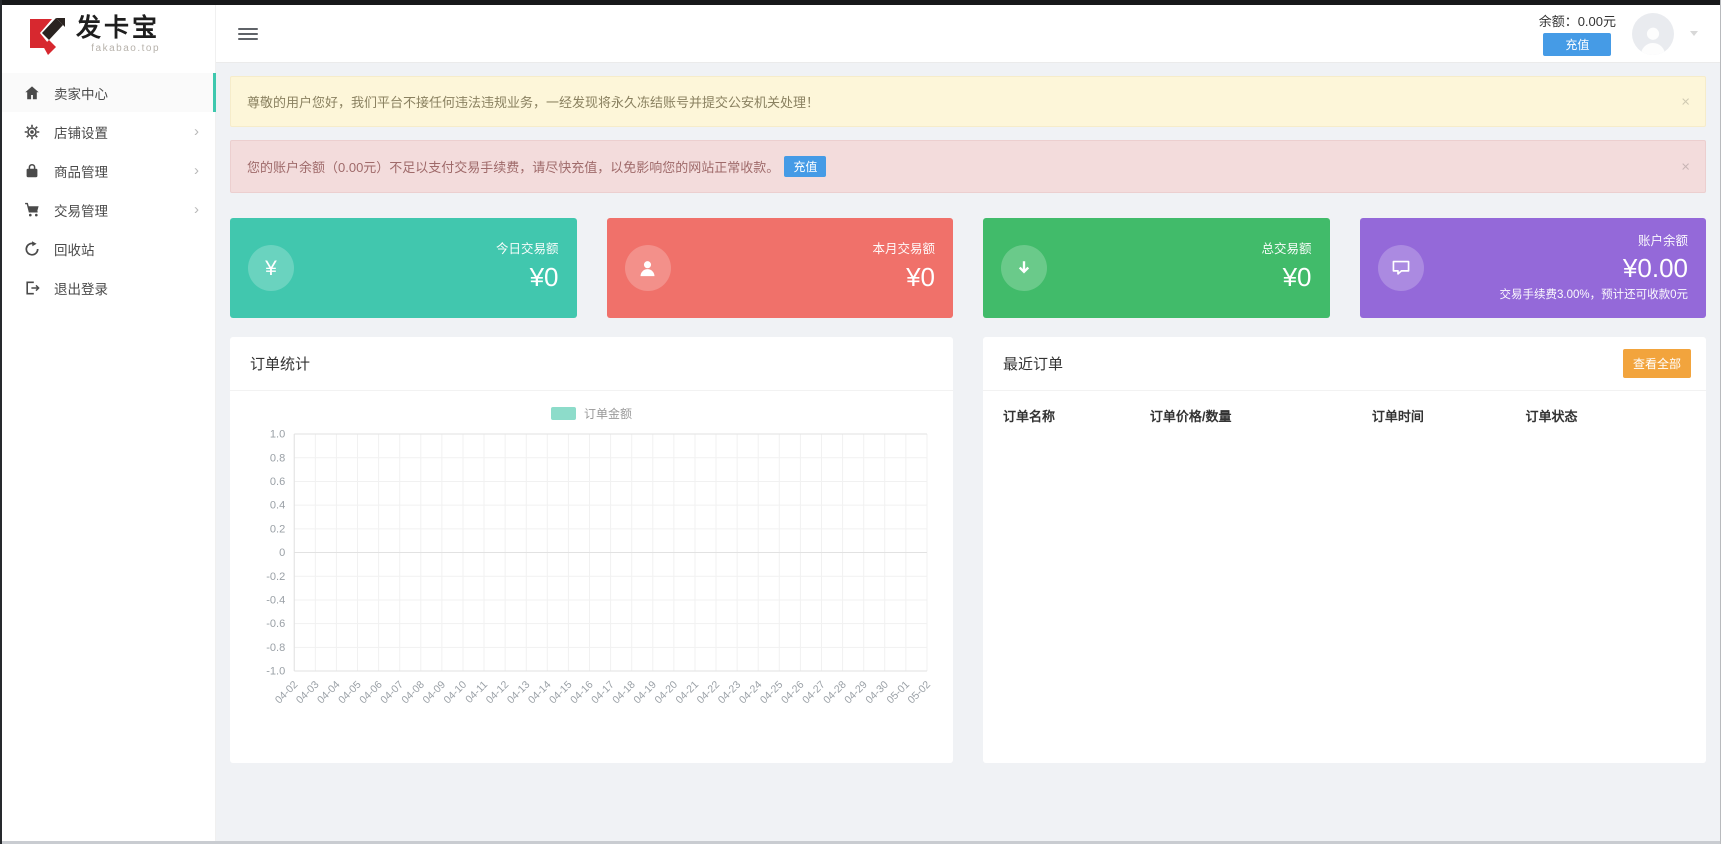 Image resolution: width=1721 pixels, height=844 pixels. I want to click on svg-text: 0.8, so click(277, 458).